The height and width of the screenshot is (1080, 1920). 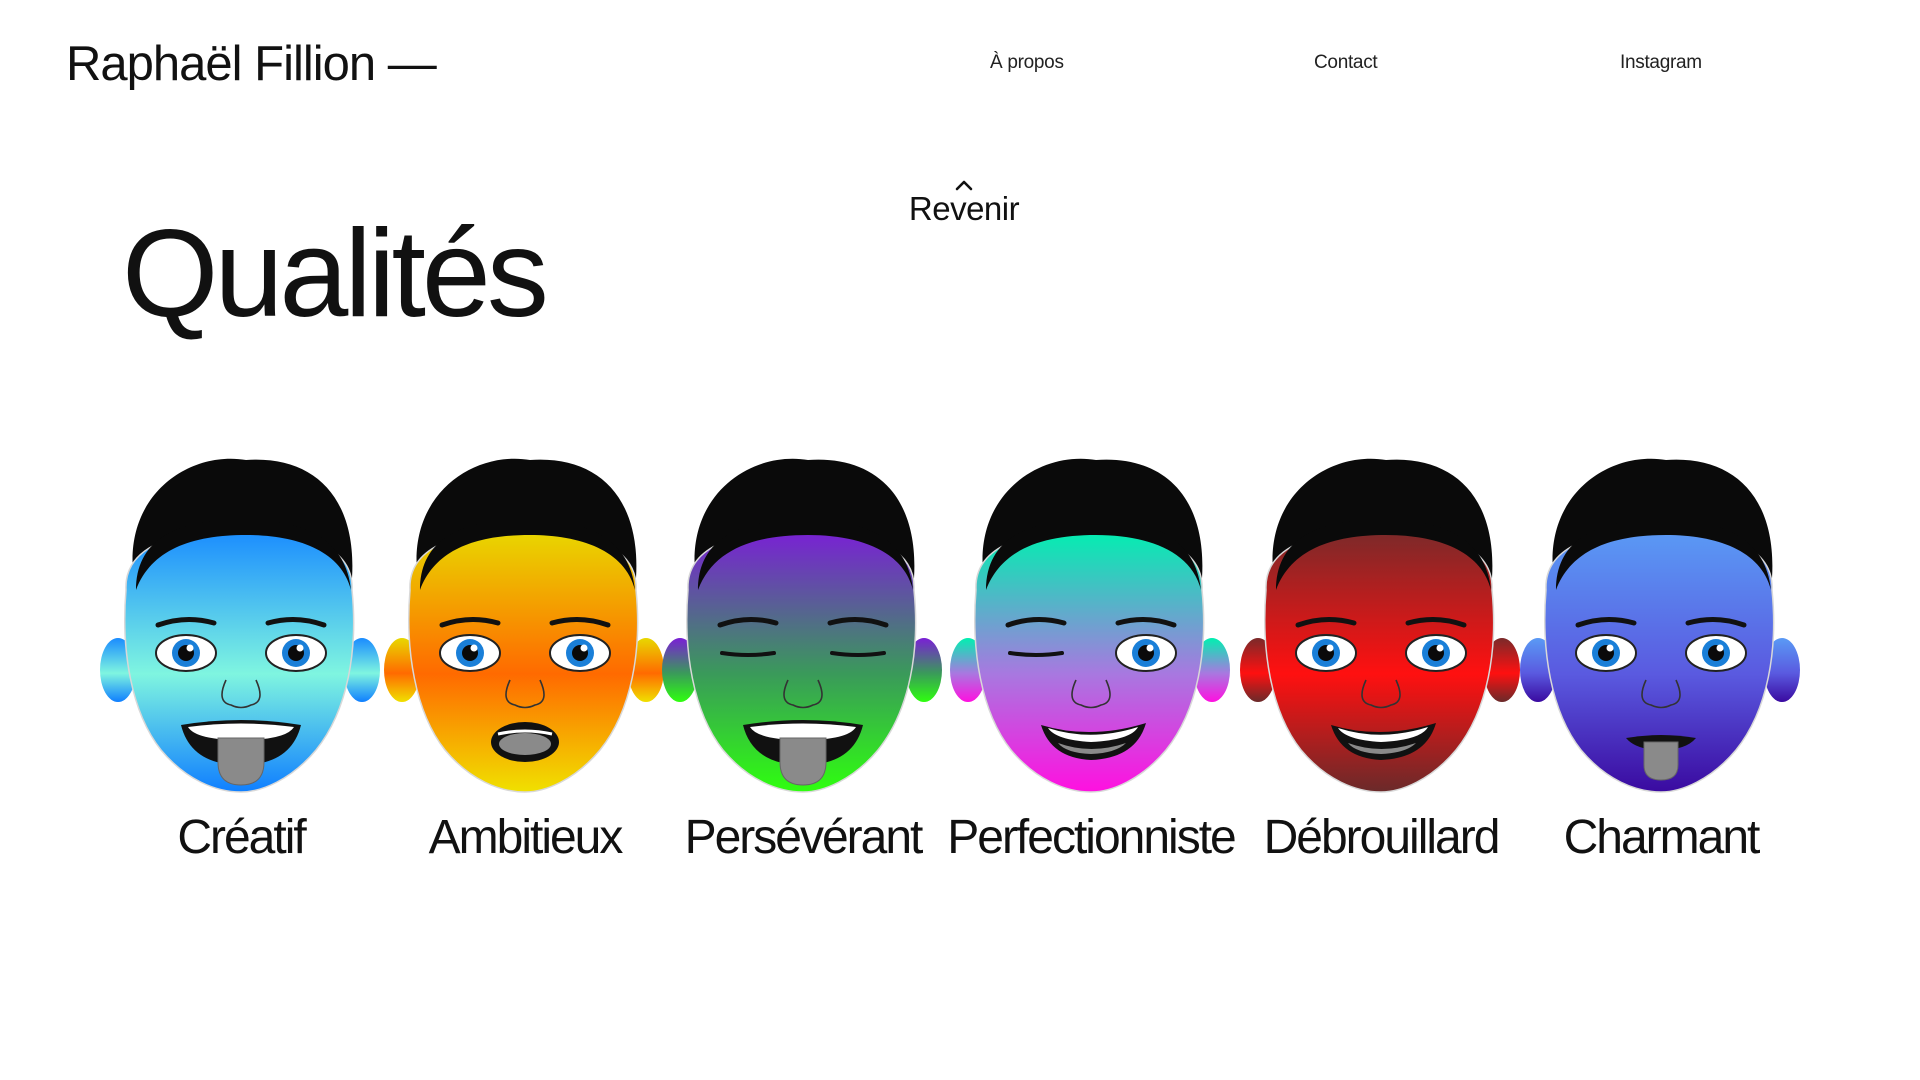 I want to click on face-card: Créatif, so click(x=241, y=660).